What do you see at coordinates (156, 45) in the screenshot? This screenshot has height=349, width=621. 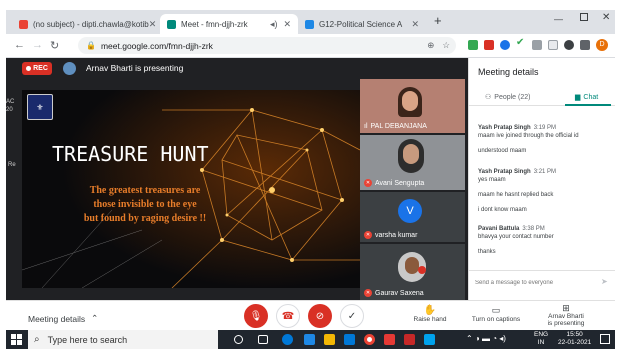 I see `url-text: meet.google.com/fmn-djjh-zrk` at bounding box center [156, 45].